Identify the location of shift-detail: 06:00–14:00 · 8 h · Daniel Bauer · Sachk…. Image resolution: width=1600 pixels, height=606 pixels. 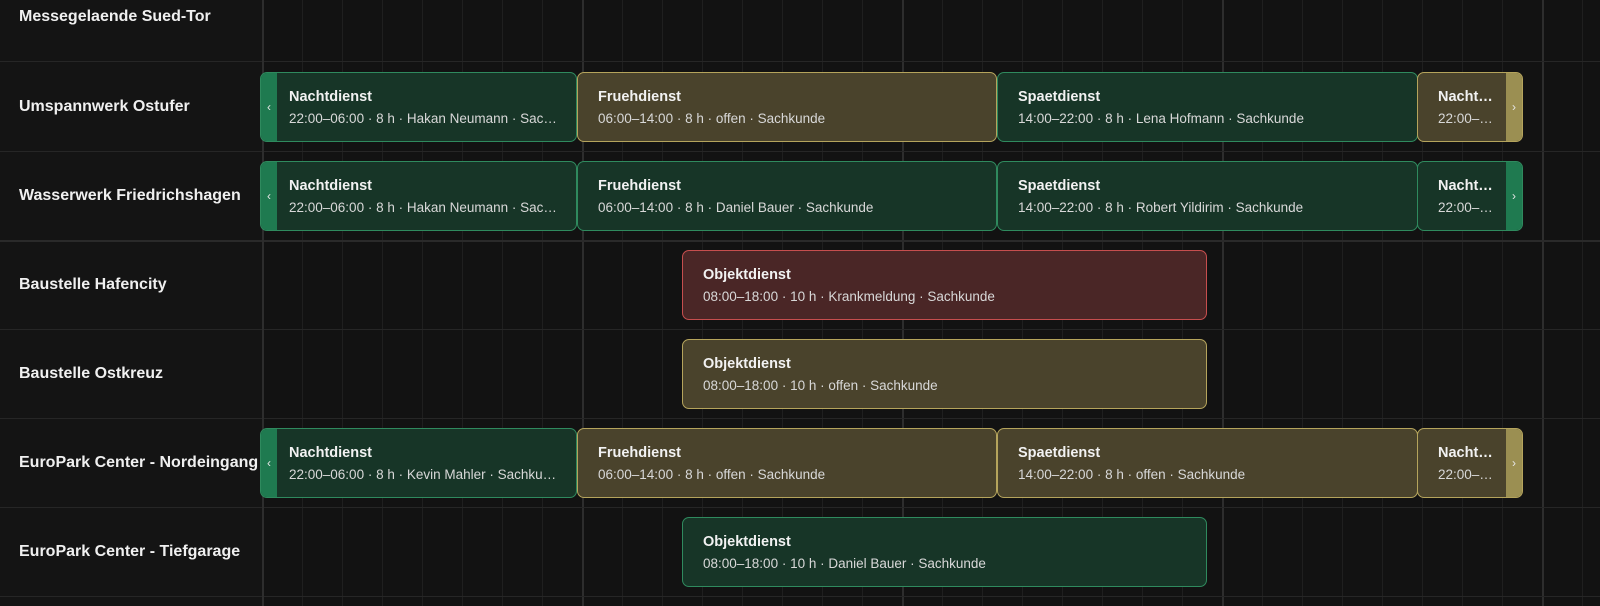
(736, 207).